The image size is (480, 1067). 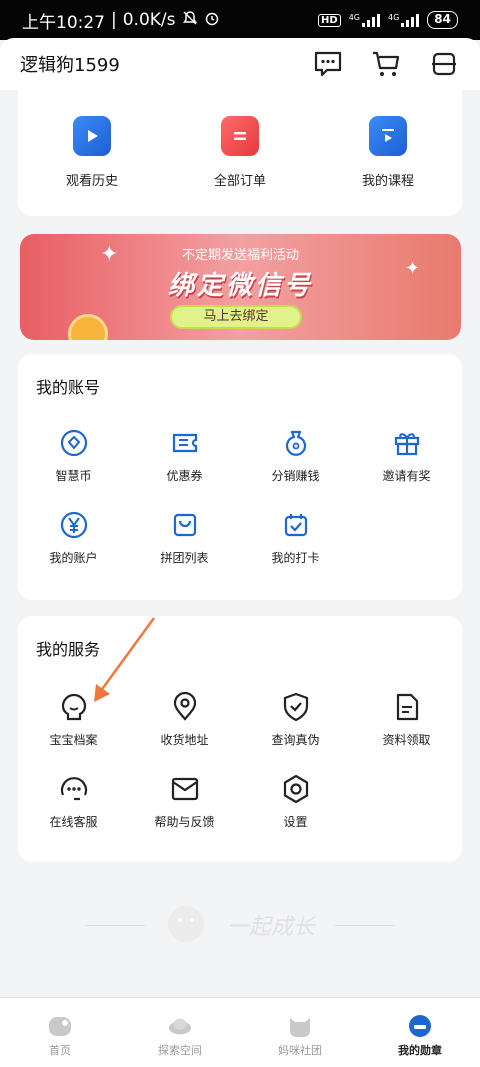 I want to click on banner-title: 绑定微信号, so click(x=240, y=286).